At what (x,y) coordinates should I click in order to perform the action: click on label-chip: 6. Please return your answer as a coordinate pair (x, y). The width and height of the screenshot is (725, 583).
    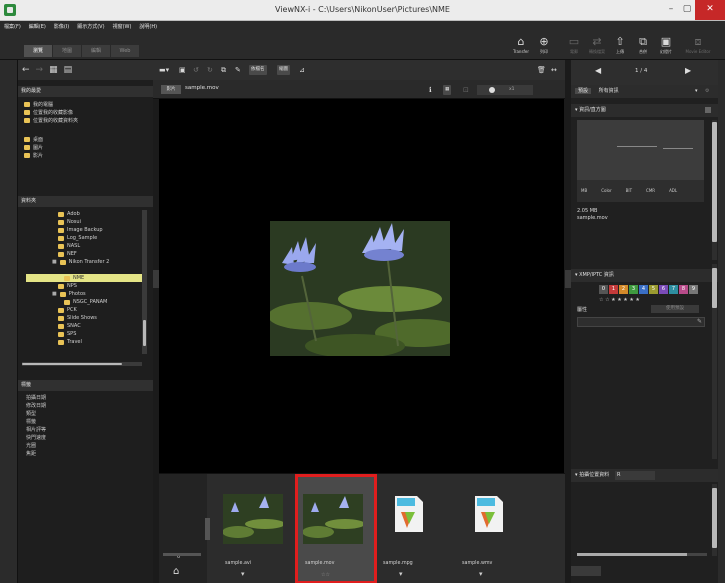
    Looking at the image, I should click on (663, 289).